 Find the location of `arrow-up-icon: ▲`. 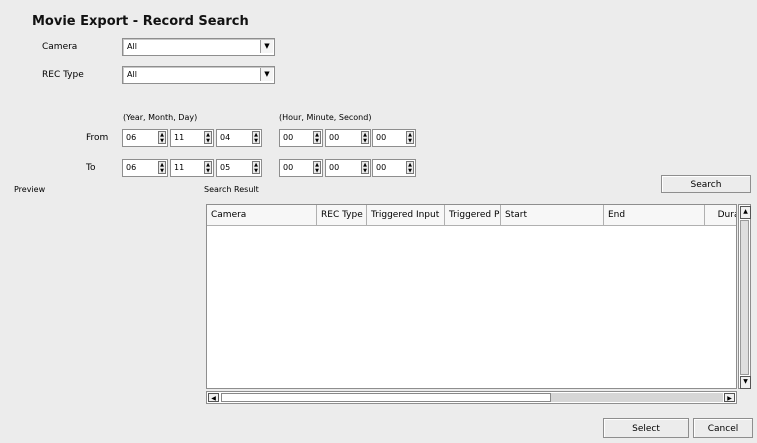

arrow-up-icon: ▲ is located at coordinates (745, 212).